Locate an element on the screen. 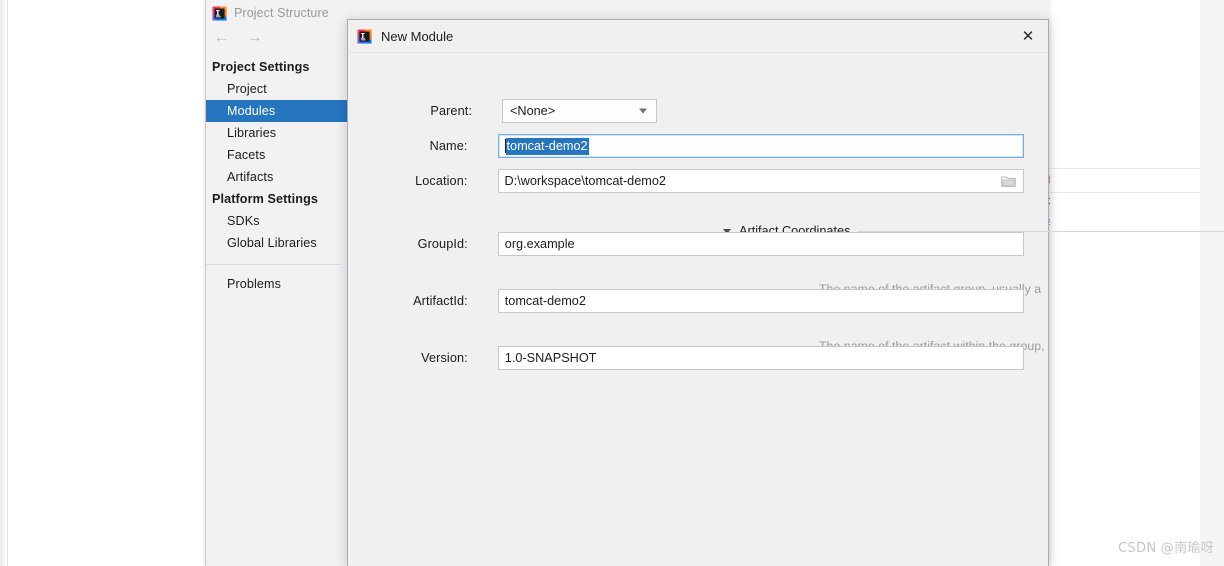  name-row: Name: tomcat-demo2 is located at coordinates (700, 146).